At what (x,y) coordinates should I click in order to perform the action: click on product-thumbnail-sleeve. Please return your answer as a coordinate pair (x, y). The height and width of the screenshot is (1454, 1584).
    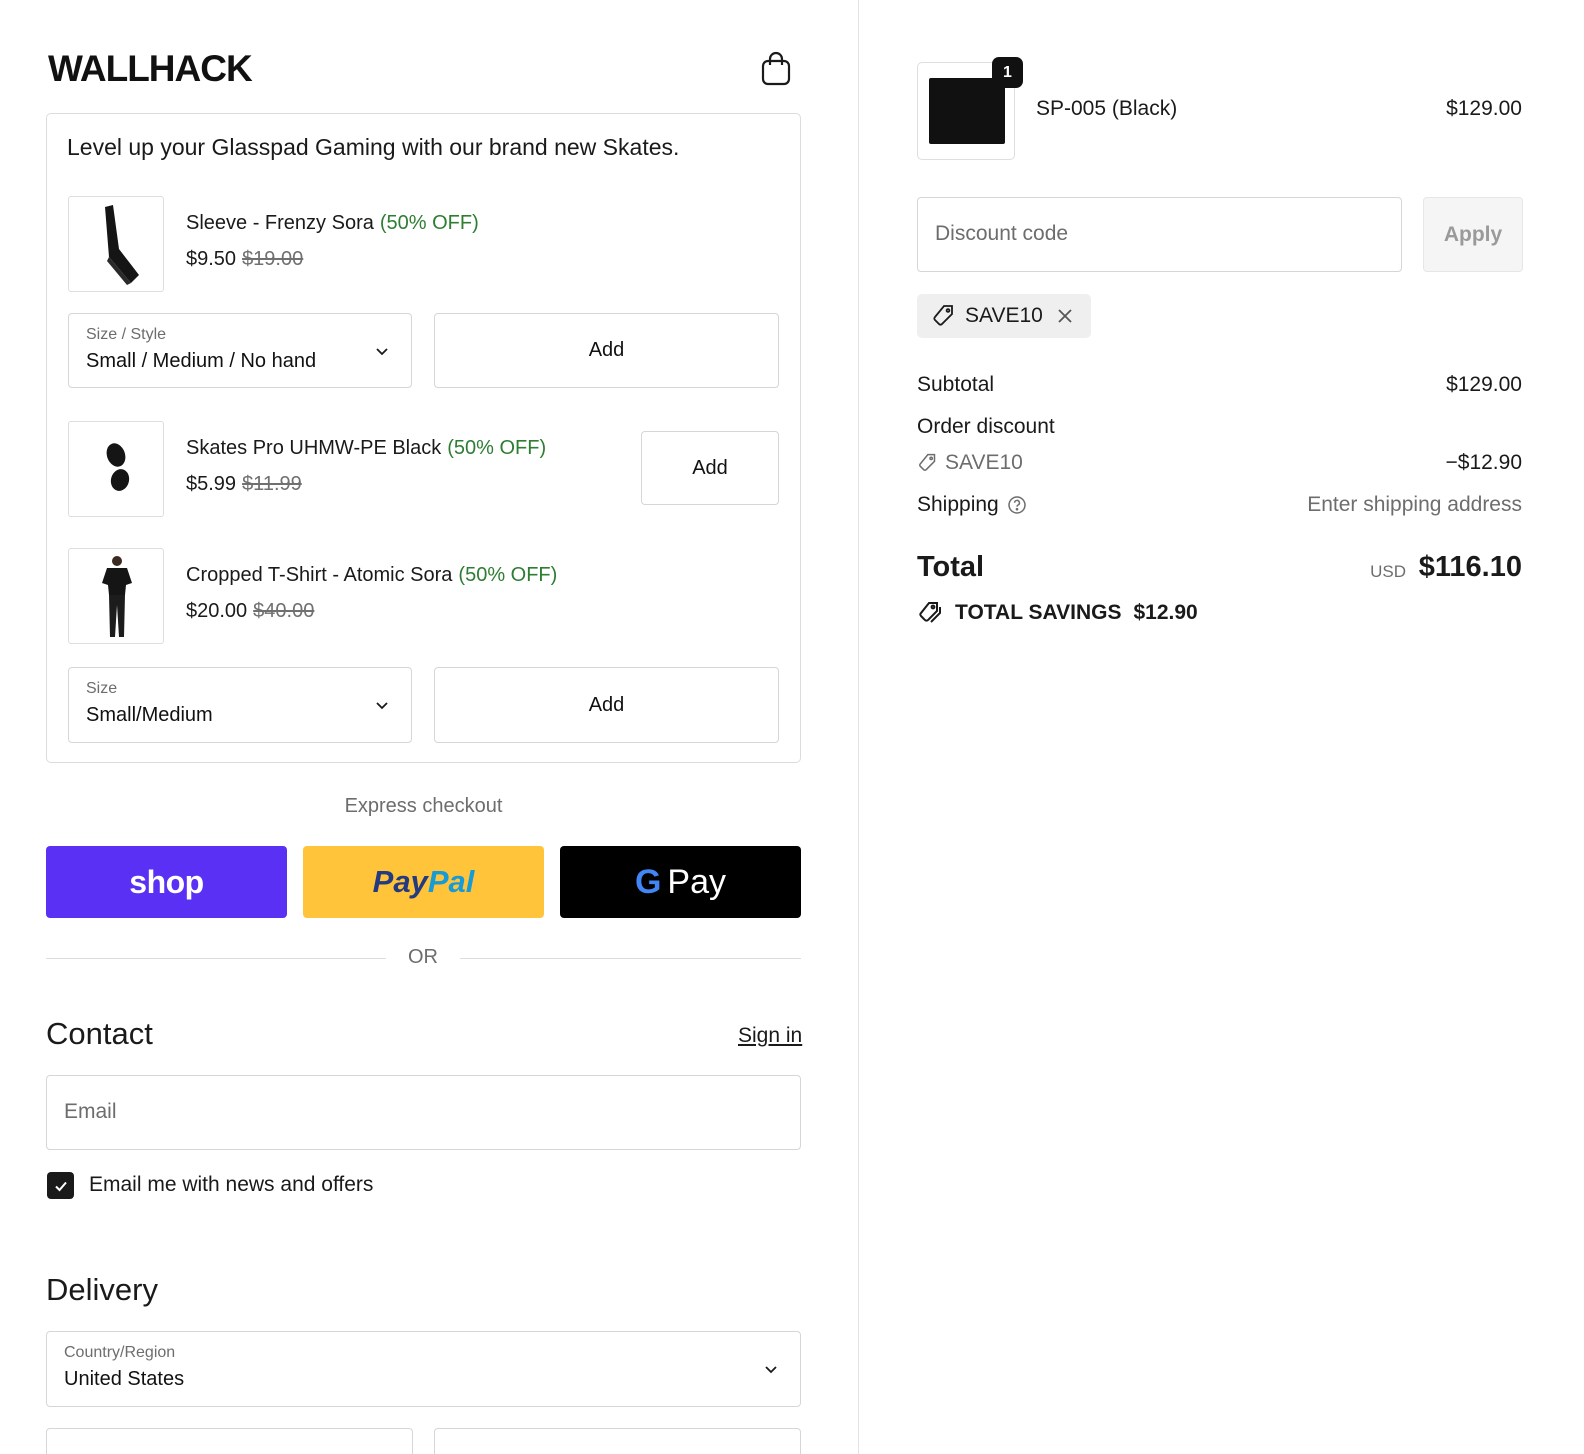
    Looking at the image, I should click on (116, 244).